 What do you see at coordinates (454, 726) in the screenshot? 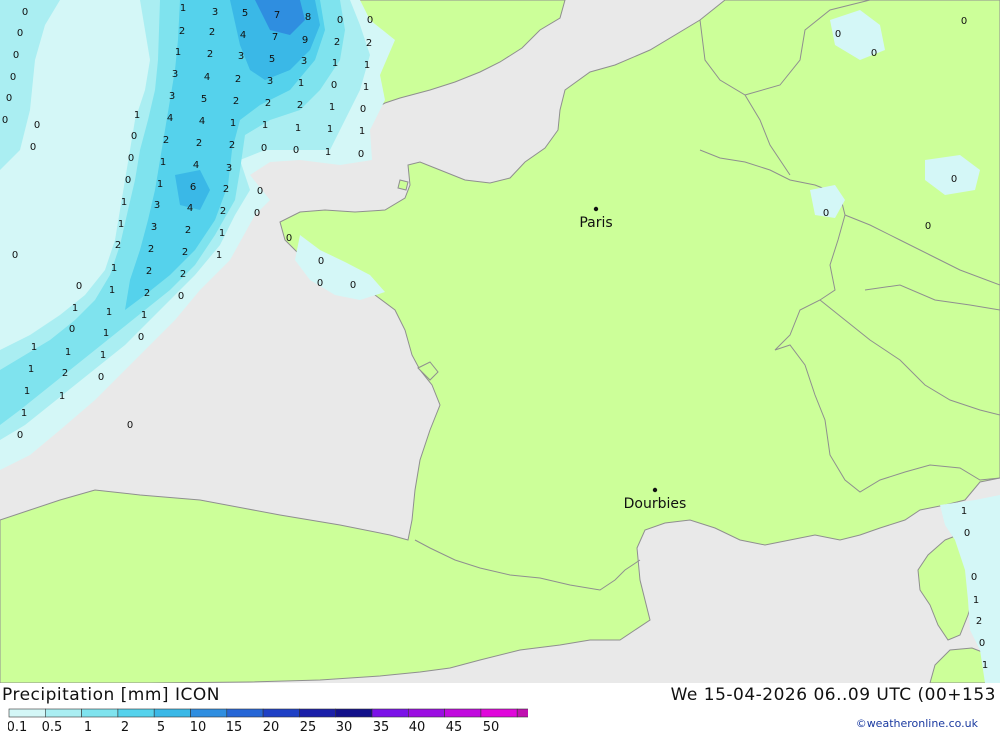
I see `legend-label: 45` at bounding box center [454, 726].